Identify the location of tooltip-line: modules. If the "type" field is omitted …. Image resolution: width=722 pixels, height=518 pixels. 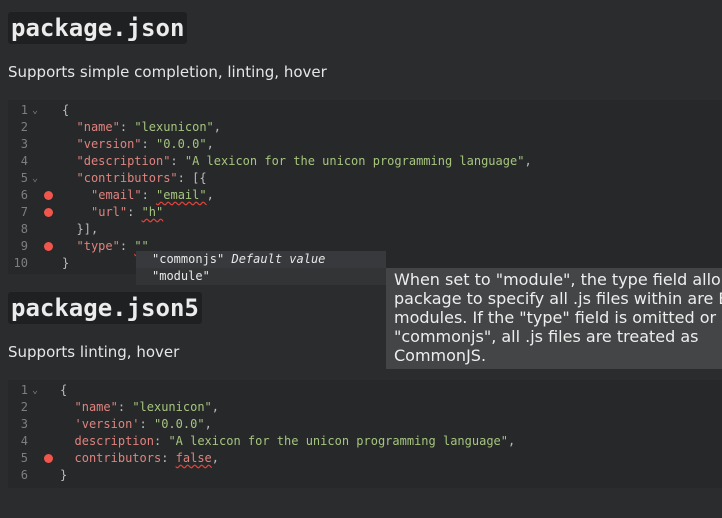
(558, 317).